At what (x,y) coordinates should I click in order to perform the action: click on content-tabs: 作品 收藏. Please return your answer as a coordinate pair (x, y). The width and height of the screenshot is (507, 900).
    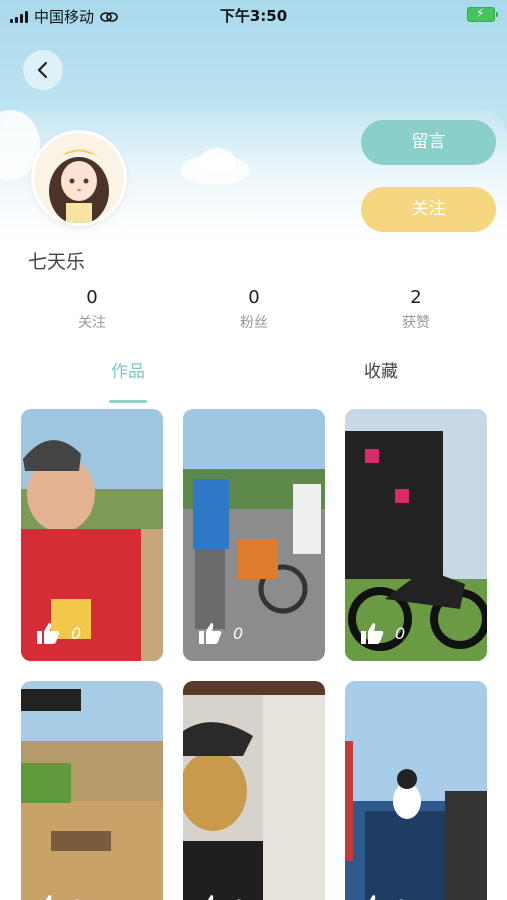
    Looking at the image, I should click on (253, 382).